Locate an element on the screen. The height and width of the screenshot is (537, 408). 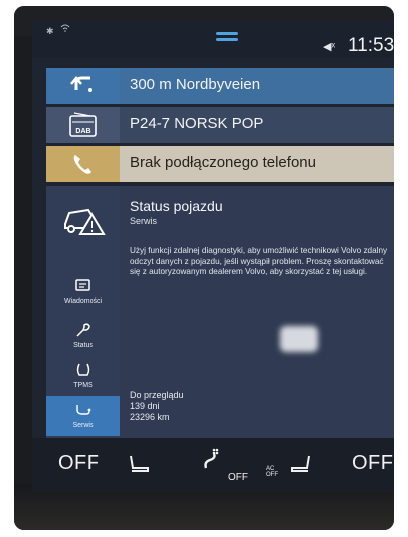
radio-tile: DAB P24-7 NORSK POP is located at coordinates (220, 125).